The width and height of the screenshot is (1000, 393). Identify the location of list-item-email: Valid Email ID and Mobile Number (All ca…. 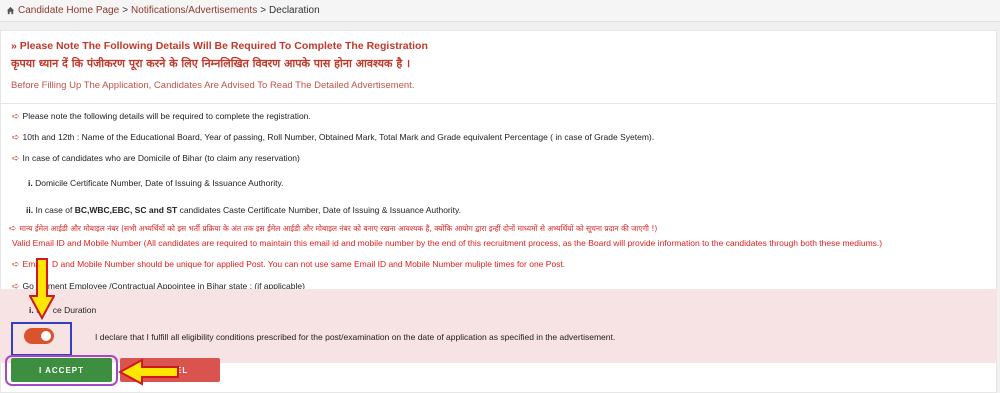
(447, 243).